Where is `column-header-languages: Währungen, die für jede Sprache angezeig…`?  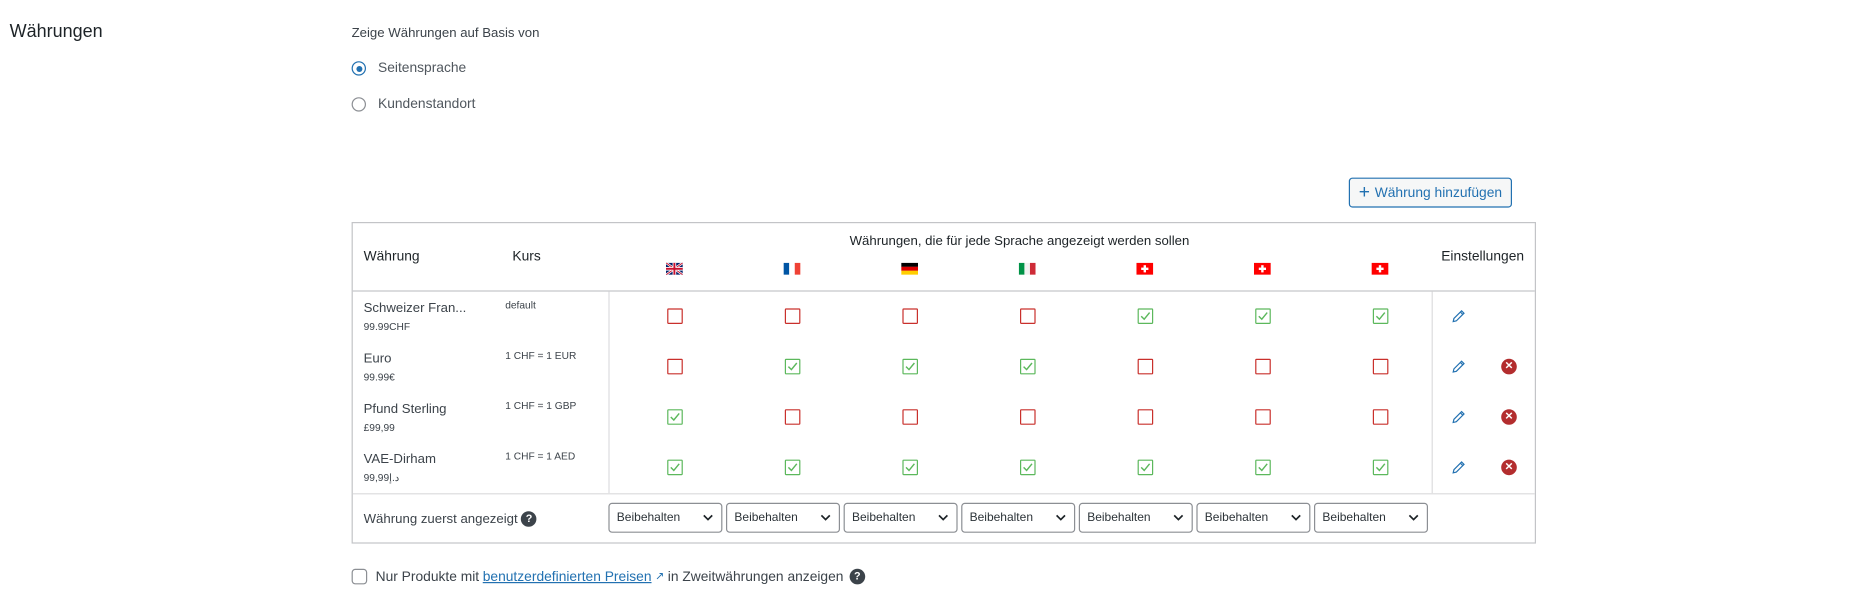
column-header-languages: Währungen, die für jede Sprache angezeig… is located at coordinates (1019, 241).